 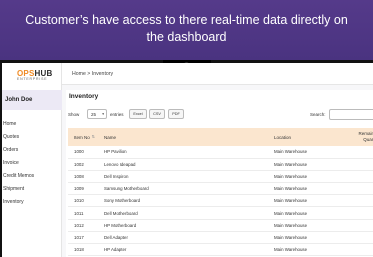 I want to click on sidebar-item-invoice: Invoice, so click(x=32, y=163).